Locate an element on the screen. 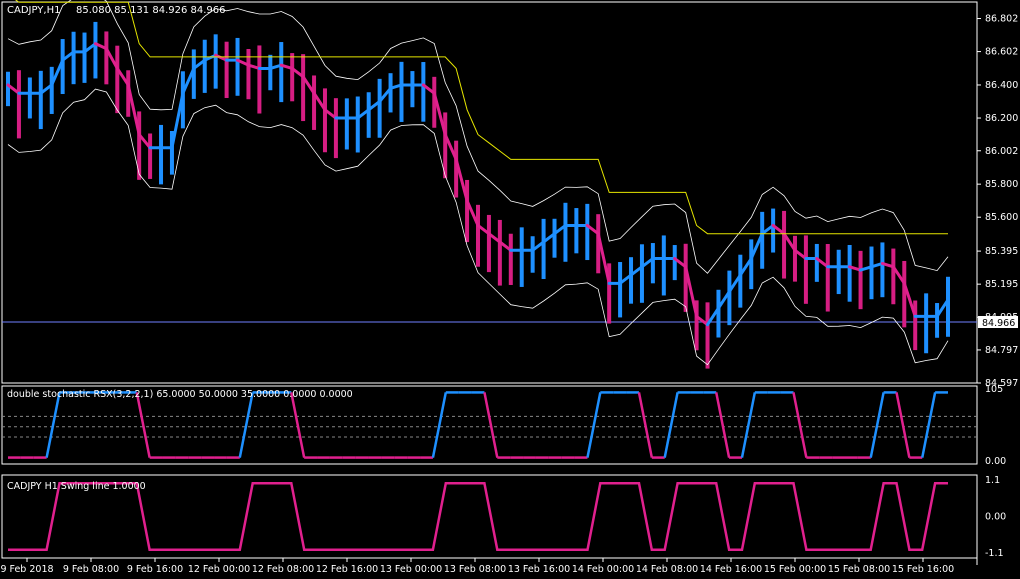  x-tick-label: 15 Feb 00:00 is located at coordinates (795, 569).